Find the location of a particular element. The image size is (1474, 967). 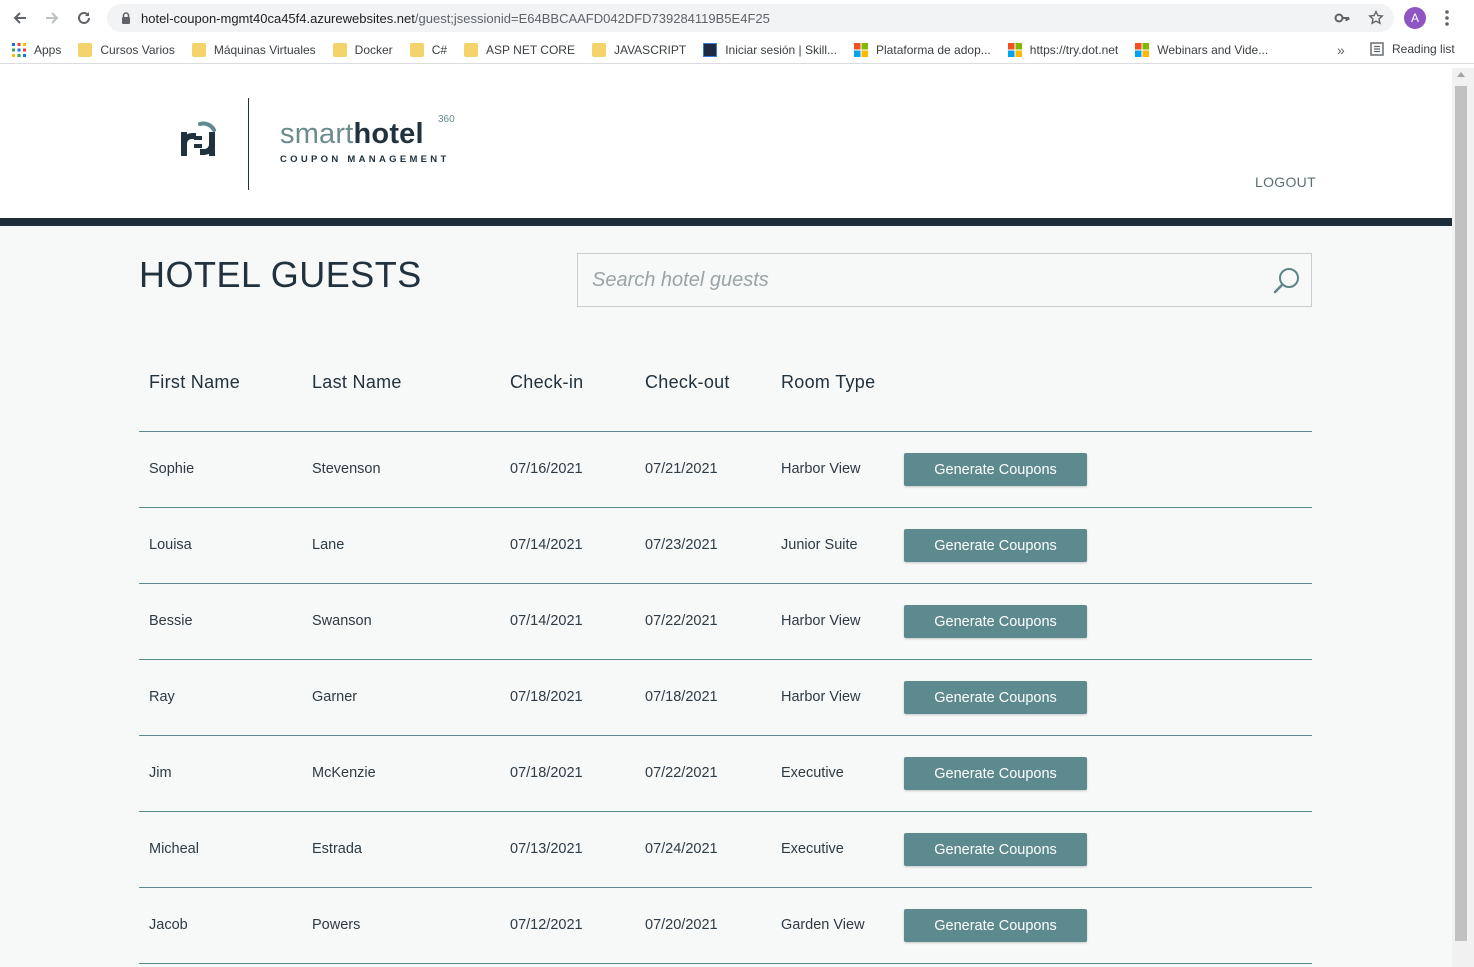

brand-name: smarthotel is located at coordinates (352, 134).